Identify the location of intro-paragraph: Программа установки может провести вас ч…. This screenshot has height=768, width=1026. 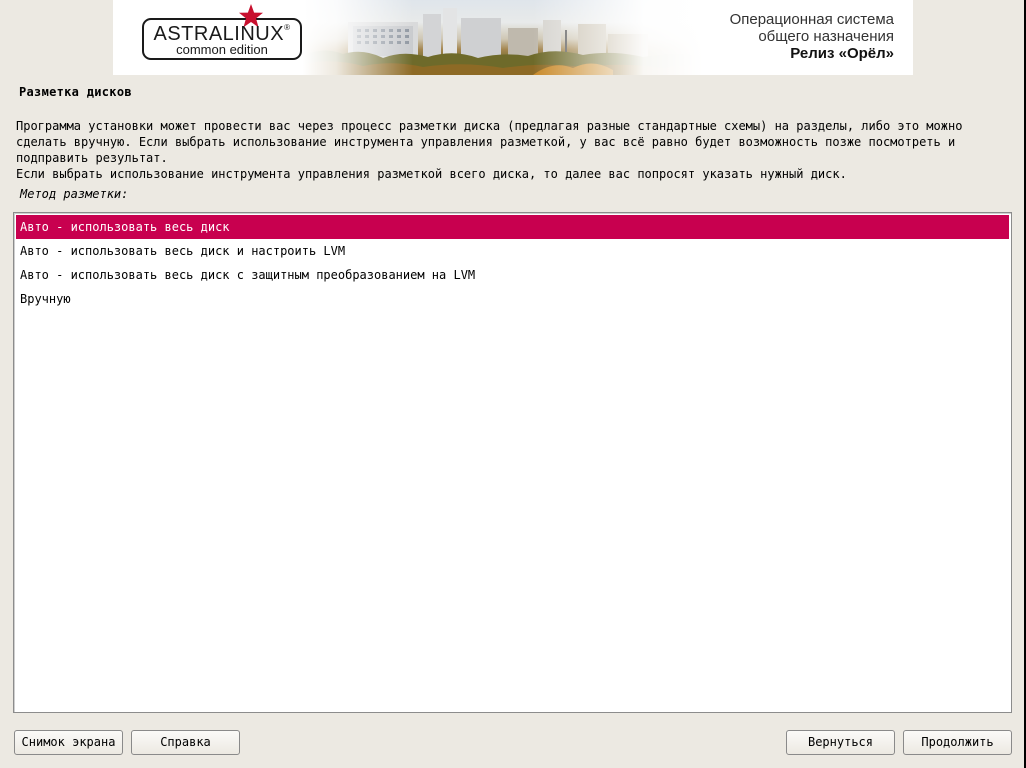
(489, 142).